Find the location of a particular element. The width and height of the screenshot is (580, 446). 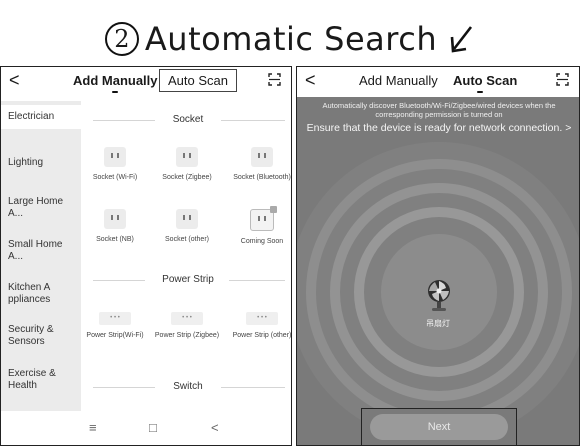

device-socket-zigbee: Socket (Zigbee) is located at coordinates (187, 164).